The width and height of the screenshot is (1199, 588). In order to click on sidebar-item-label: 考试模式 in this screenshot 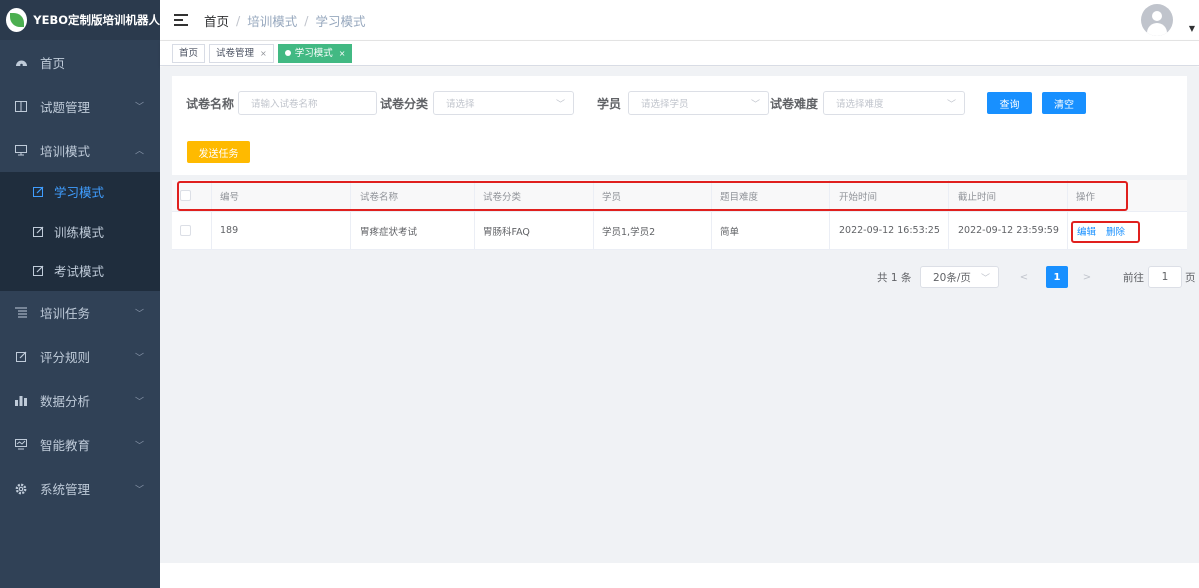, I will do `click(79, 272)`.